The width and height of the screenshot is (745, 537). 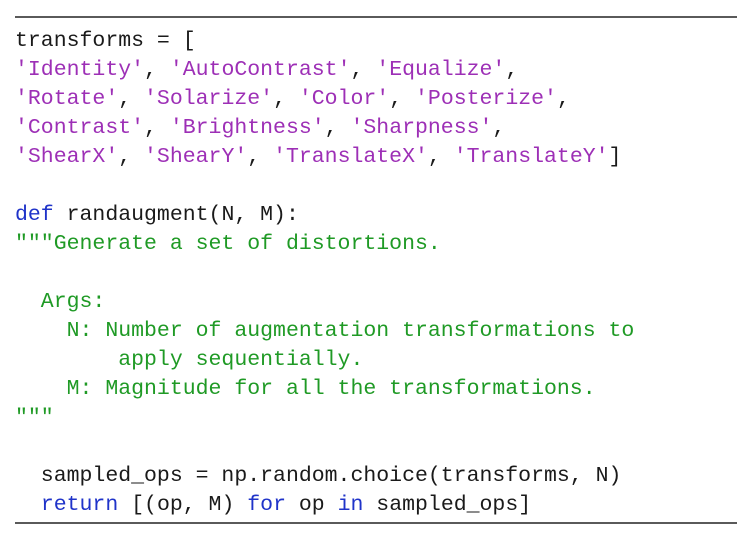 What do you see at coordinates (228, 244) in the screenshot?
I see `docstring-text: """Generate a set of distortions.` at bounding box center [228, 244].